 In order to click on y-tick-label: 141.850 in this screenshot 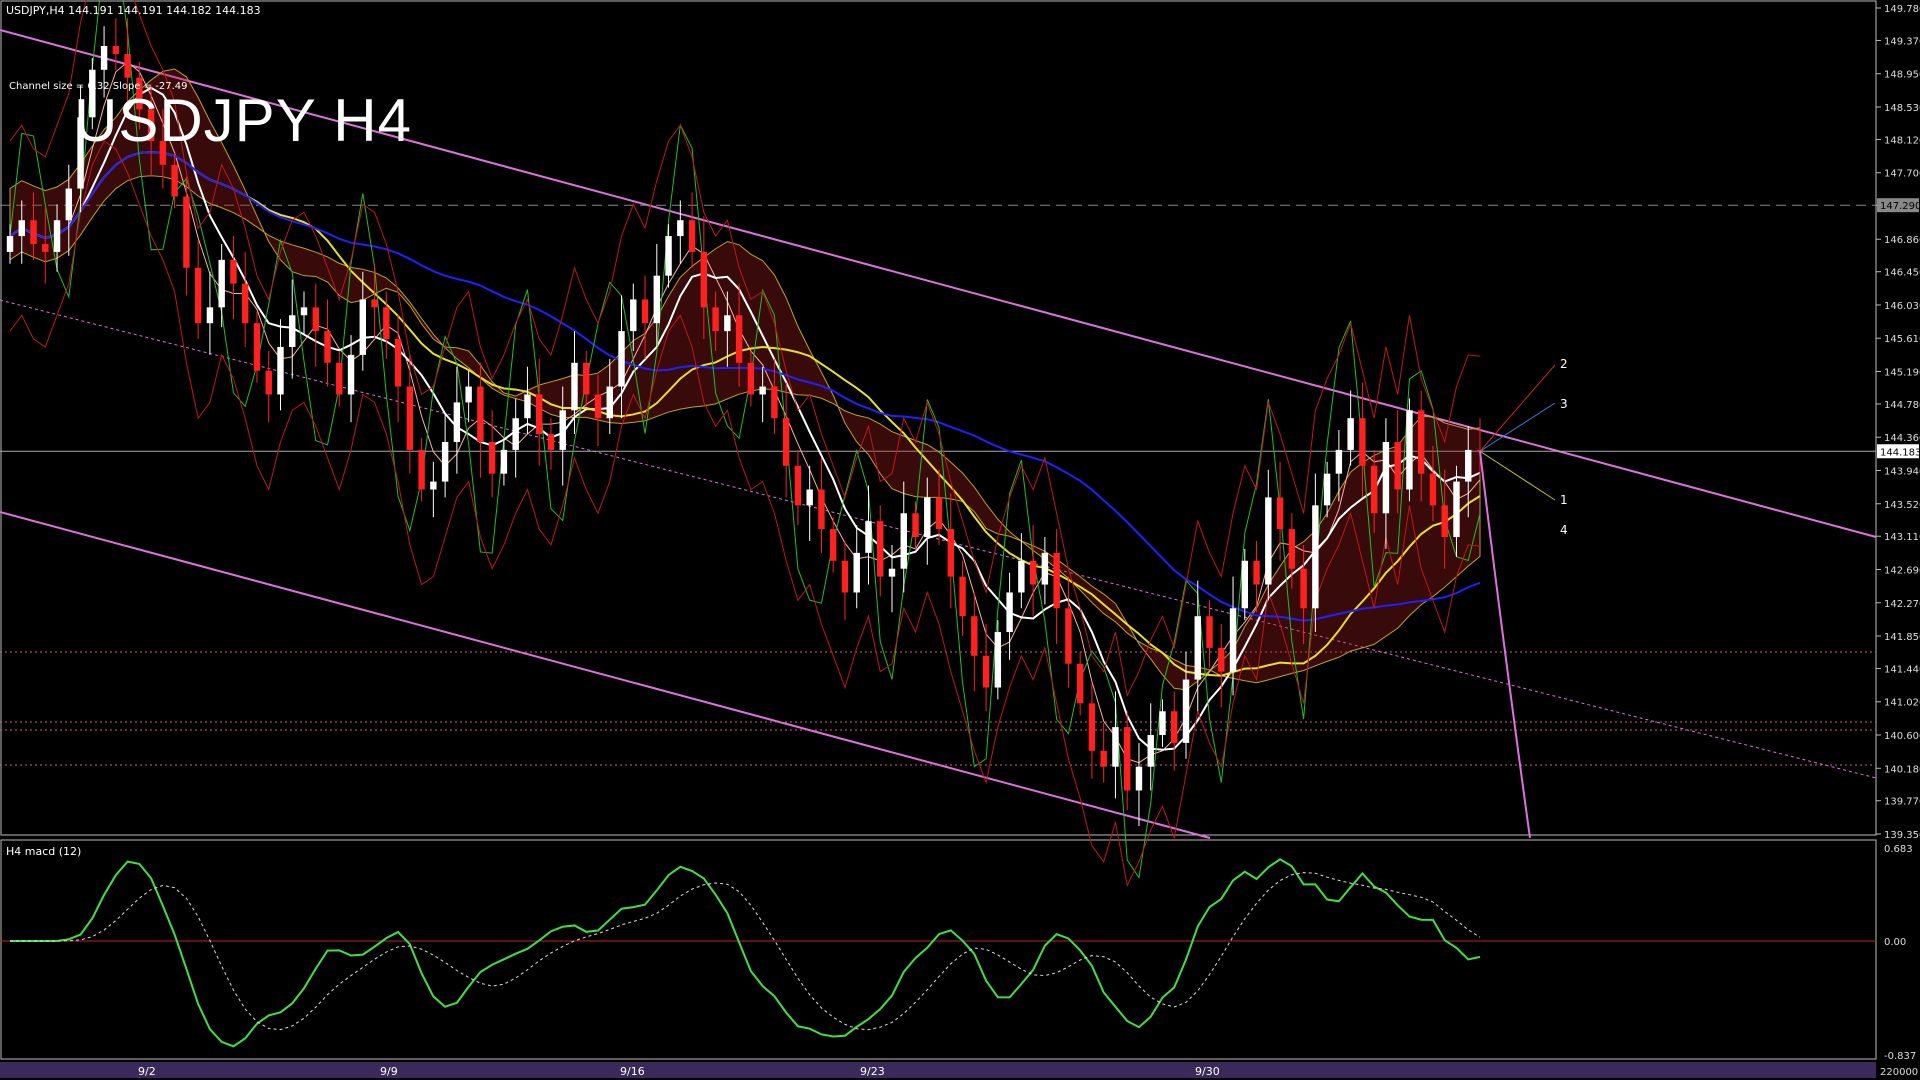, I will do `click(1902, 637)`.